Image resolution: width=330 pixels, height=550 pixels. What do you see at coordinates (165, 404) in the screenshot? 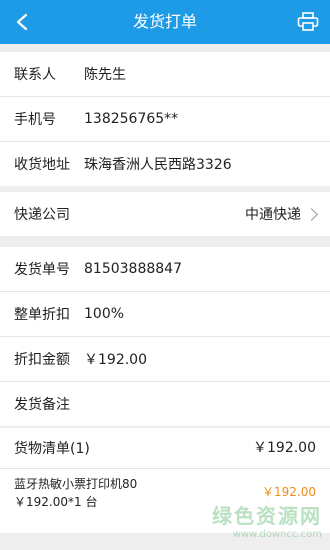
I see `note-row: 发货备注` at bounding box center [165, 404].